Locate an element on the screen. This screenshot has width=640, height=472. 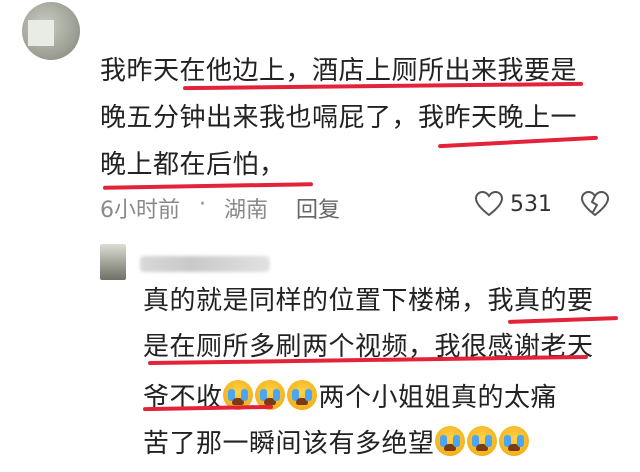
broken-heart-icon is located at coordinates (595, 204).